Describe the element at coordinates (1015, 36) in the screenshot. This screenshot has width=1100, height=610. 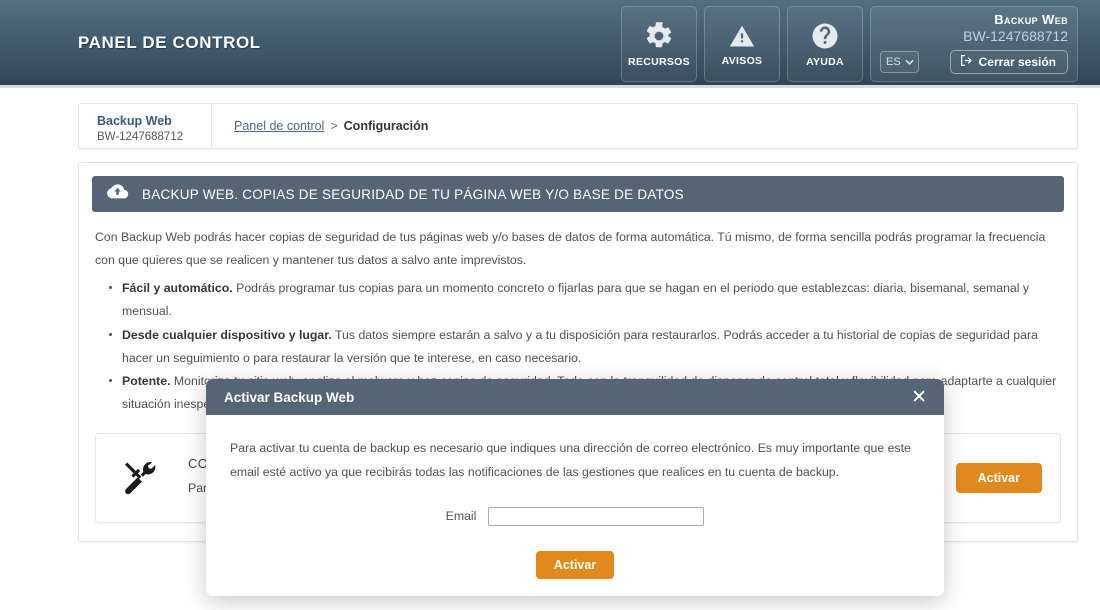
I see `account-id: BW-1247688712` at that location.